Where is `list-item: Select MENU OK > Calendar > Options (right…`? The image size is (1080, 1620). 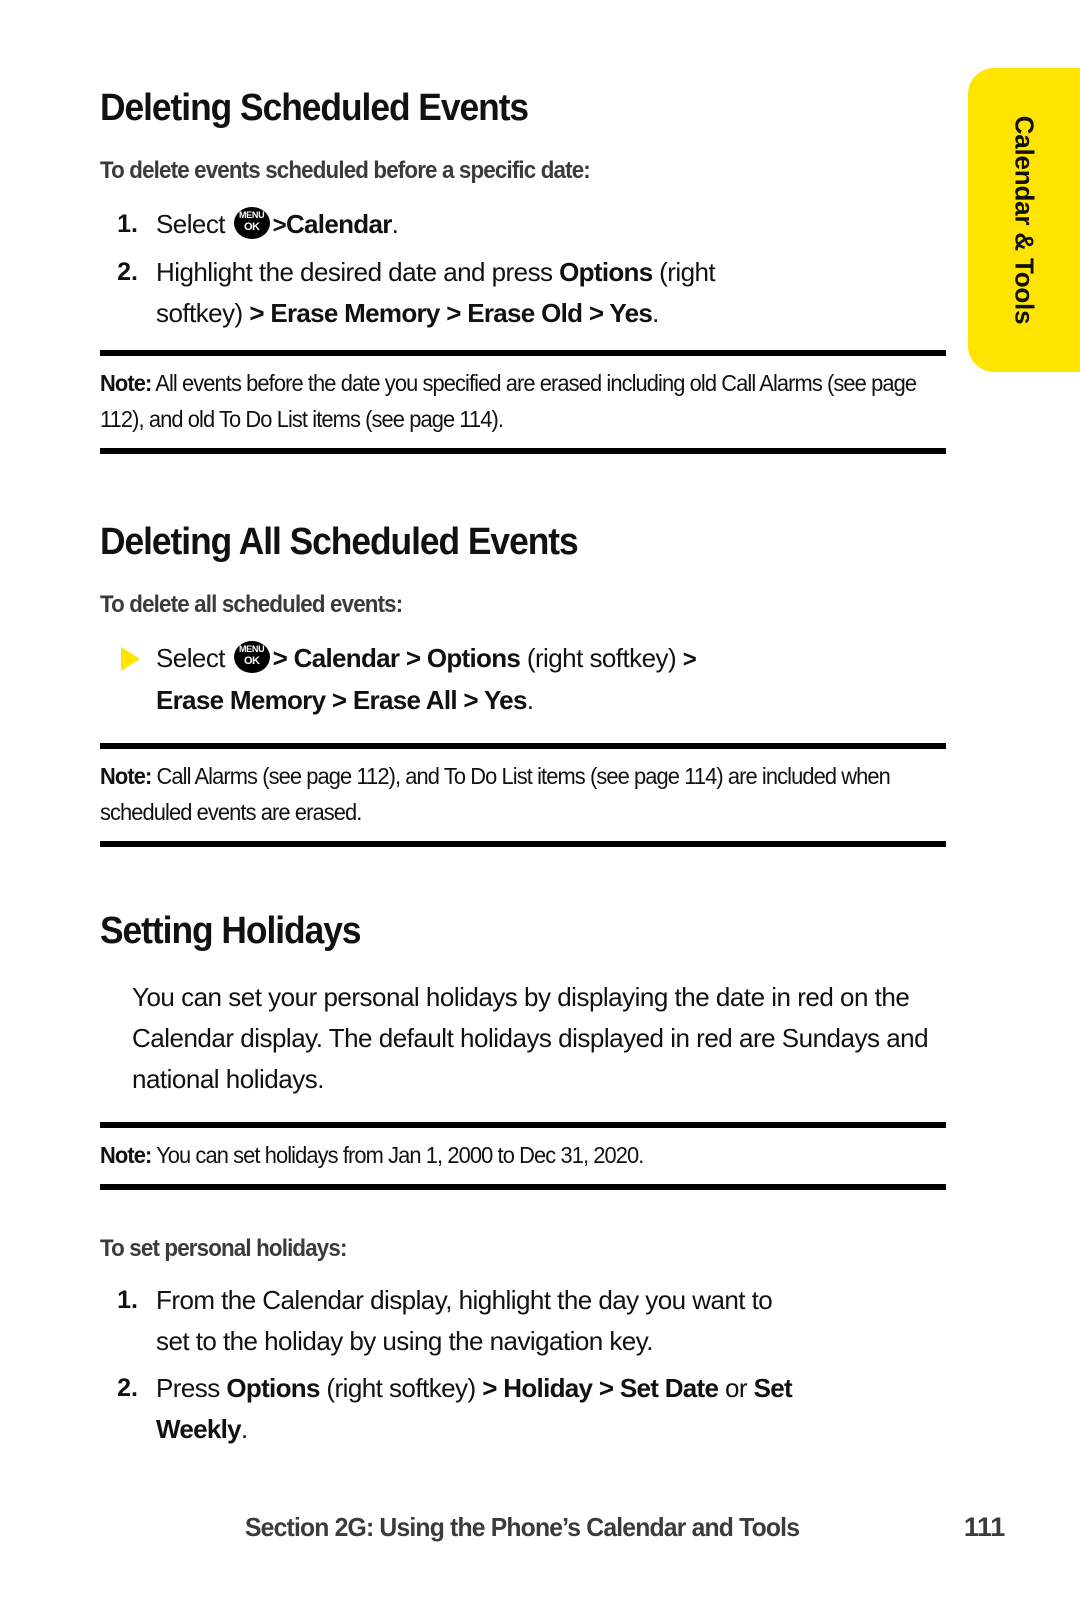 list-item: Select MENU OK > Calendar > Options (right… is located at coordinates (523, 679).